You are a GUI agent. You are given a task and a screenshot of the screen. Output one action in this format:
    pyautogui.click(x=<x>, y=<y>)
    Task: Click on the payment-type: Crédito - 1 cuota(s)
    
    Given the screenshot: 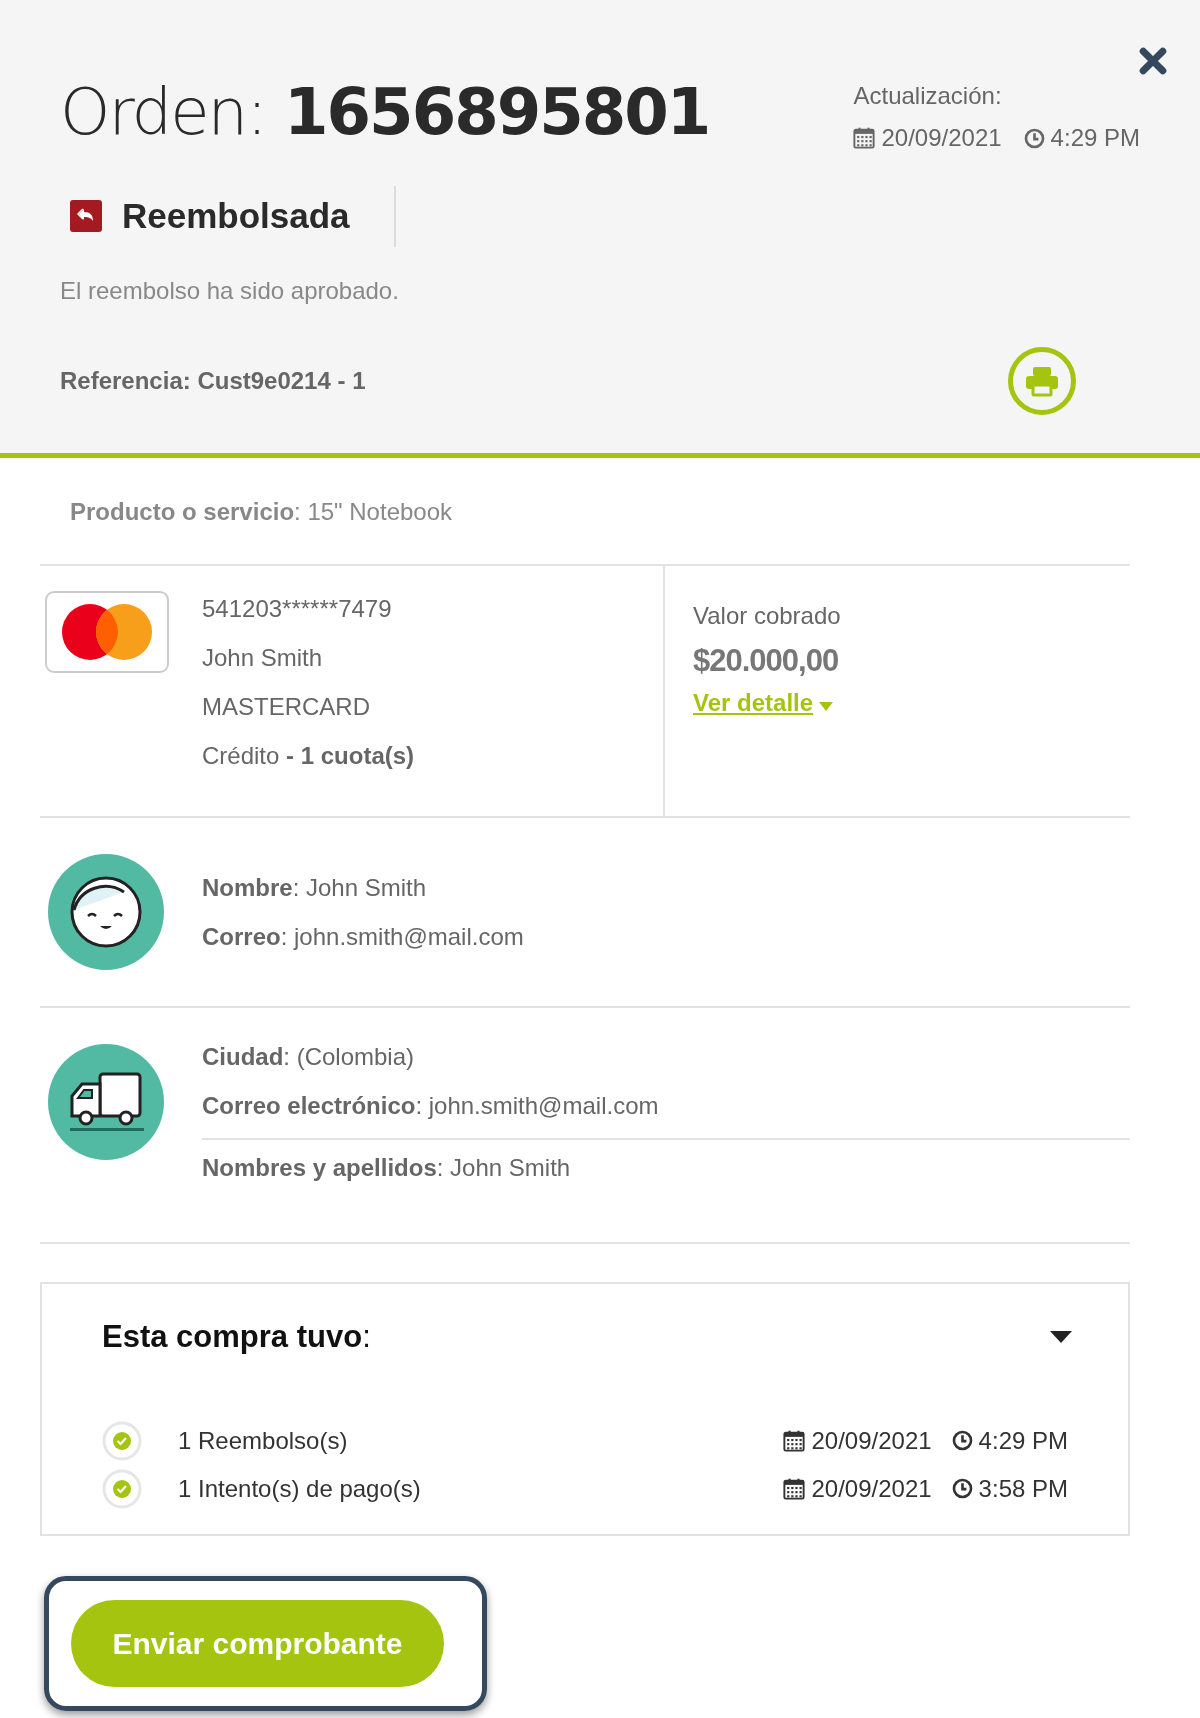 What is the action you would take?
    pyautogui.click(x=308, y=756)
    